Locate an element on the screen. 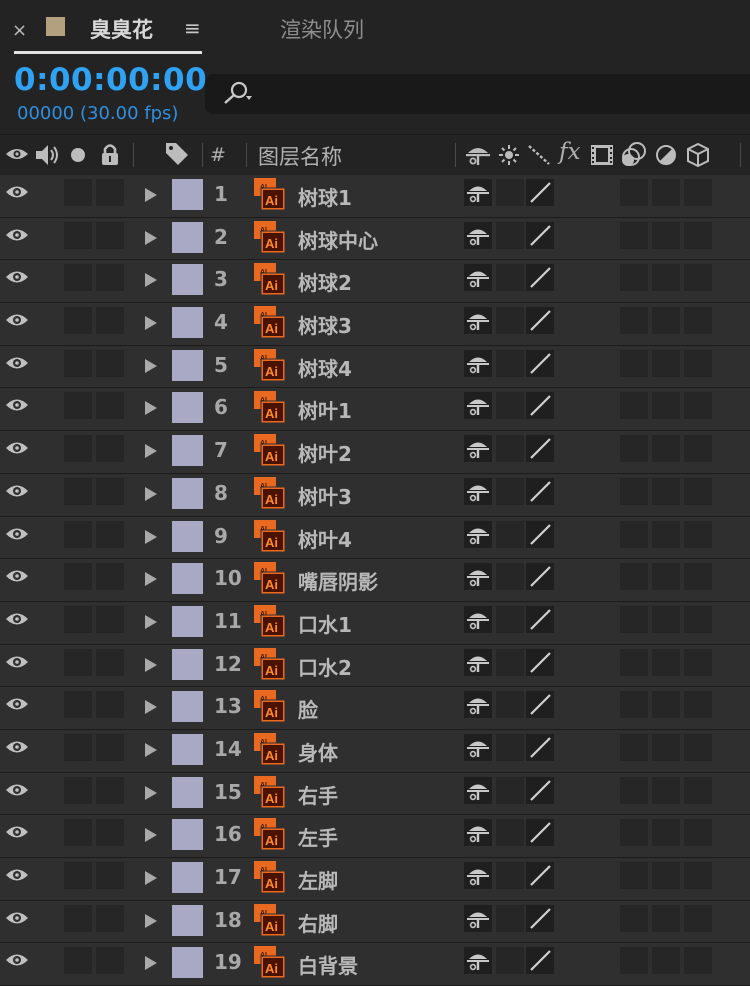  layer-name: 左手 is located at coordinates (318, 836).